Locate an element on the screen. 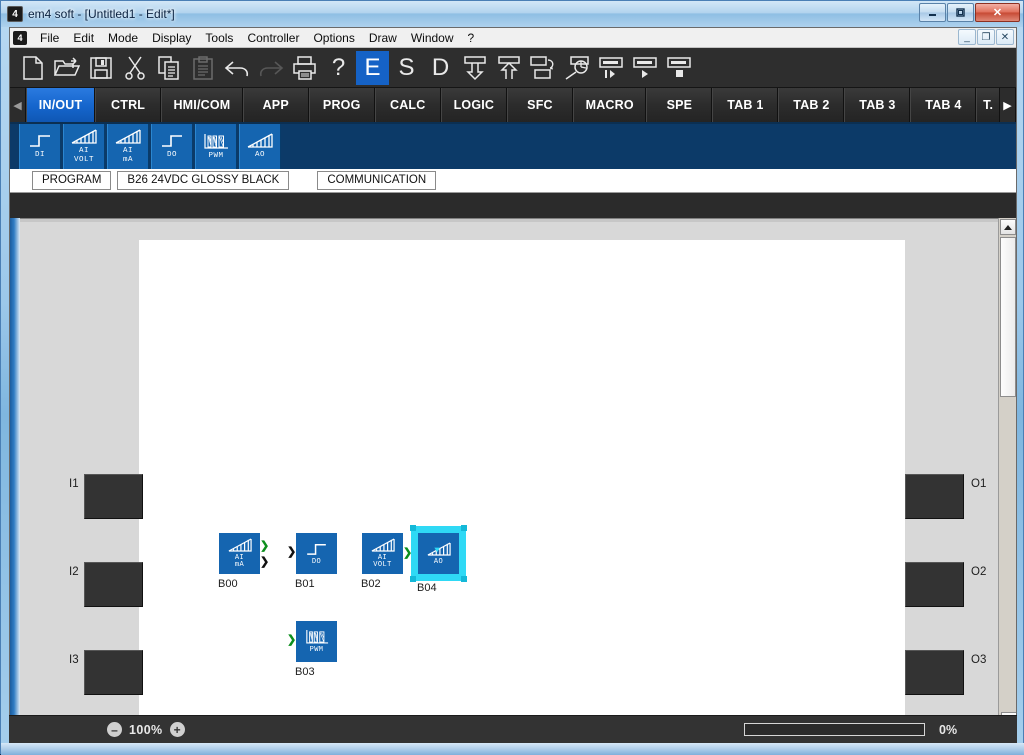 The width and height of the screenshot is (1024, 755). window-title: em4 soft - [Untitled1 - Edit*] is located at coordinates (101, 14).